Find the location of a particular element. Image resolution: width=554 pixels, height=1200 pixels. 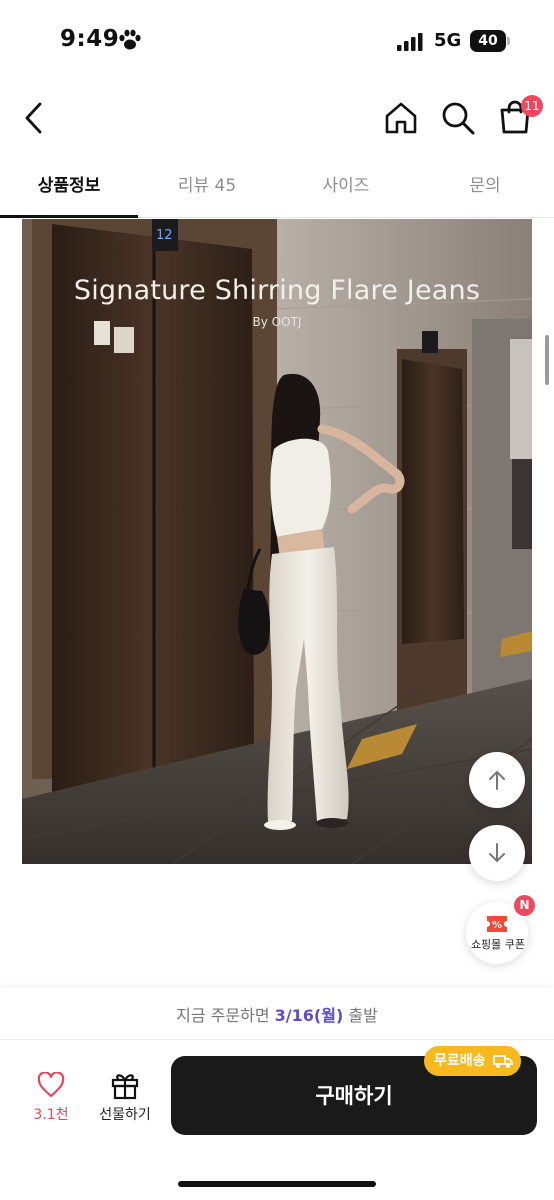

tab-product-info: 상품정보 is located at coordinates (69, 189).